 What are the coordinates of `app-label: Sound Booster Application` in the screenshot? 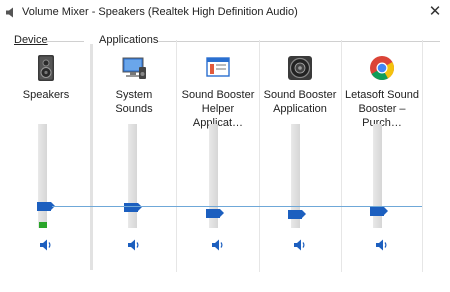 It's located at (300, 102).